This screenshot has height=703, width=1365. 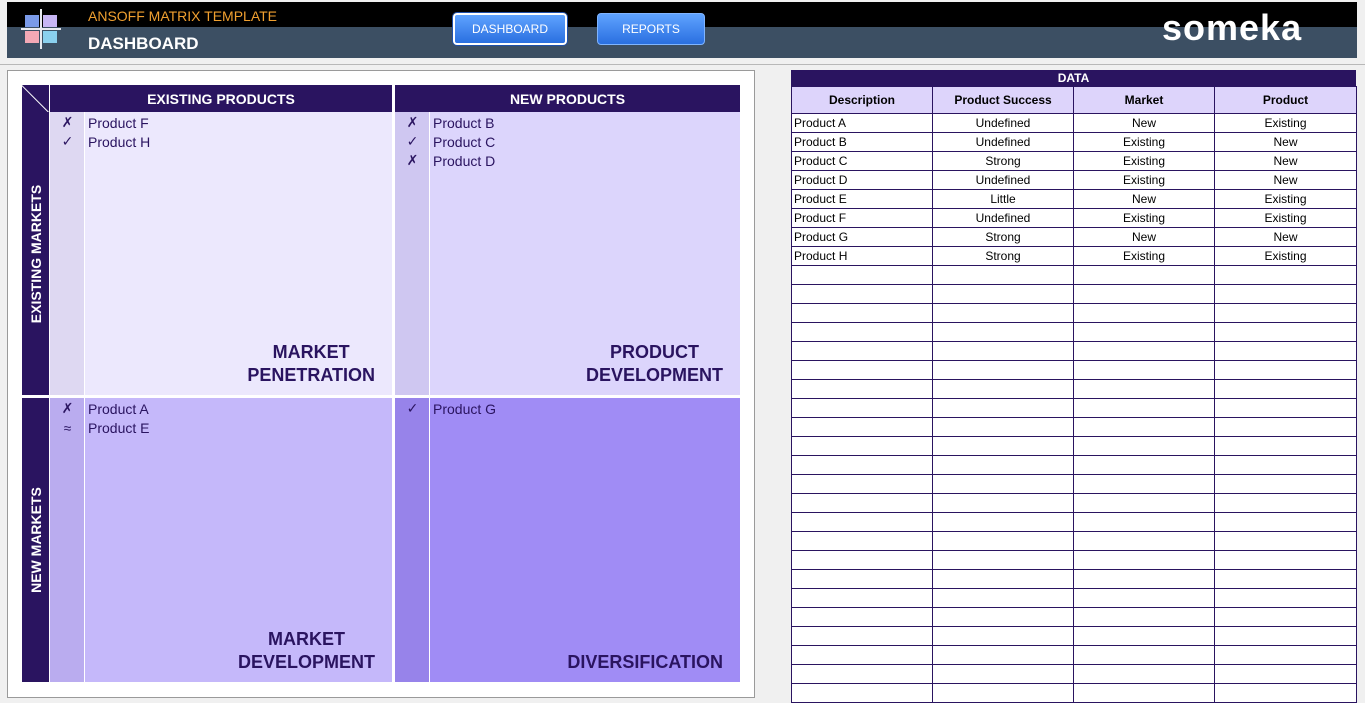 I want to click on column-header: Product, so click(x=1285, y=100).